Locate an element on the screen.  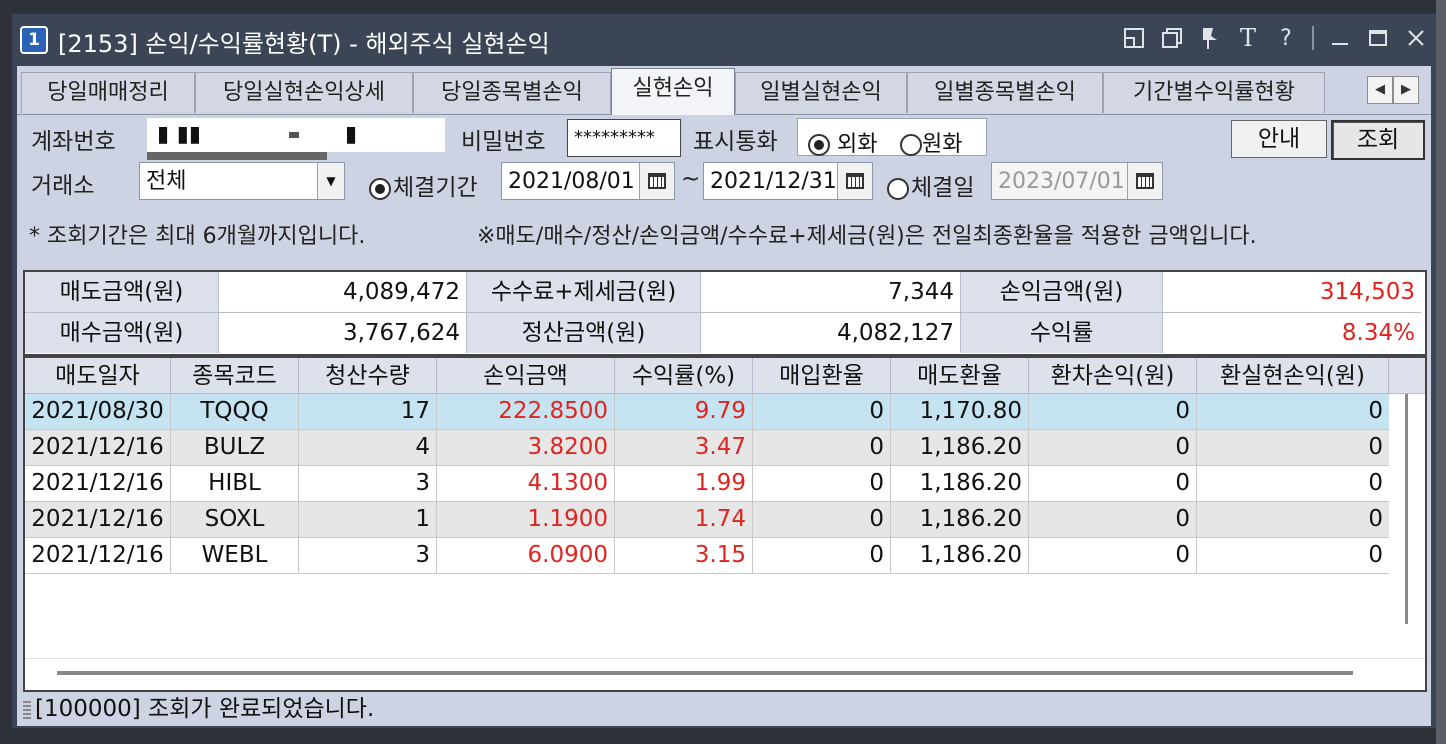
horizontal-scrollbar-thumb is located at coordinates (705, 673).